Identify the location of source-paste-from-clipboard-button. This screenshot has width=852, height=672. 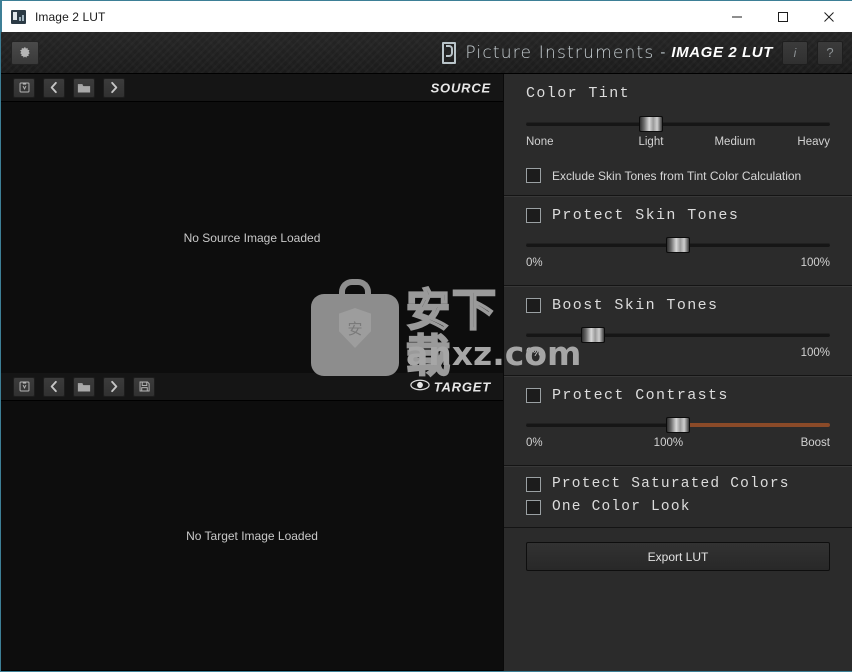
(24, 87).